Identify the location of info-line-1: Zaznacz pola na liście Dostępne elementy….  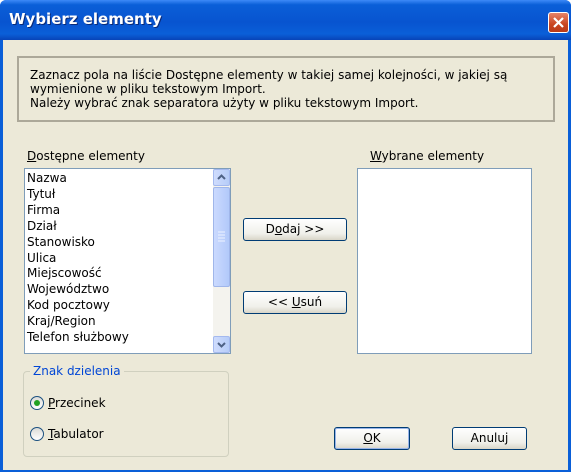
(269, 75).